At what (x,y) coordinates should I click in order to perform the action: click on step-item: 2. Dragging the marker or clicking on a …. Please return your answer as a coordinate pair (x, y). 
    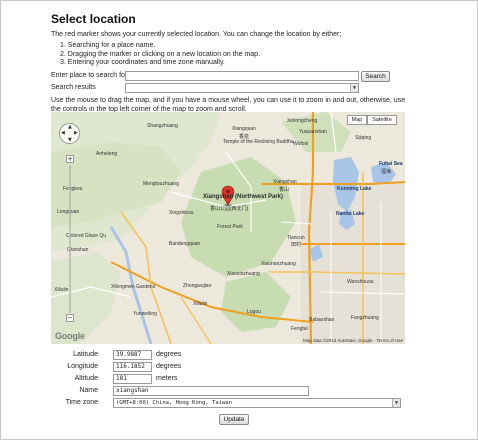
    Looking at the image, I should click on (160, 54).